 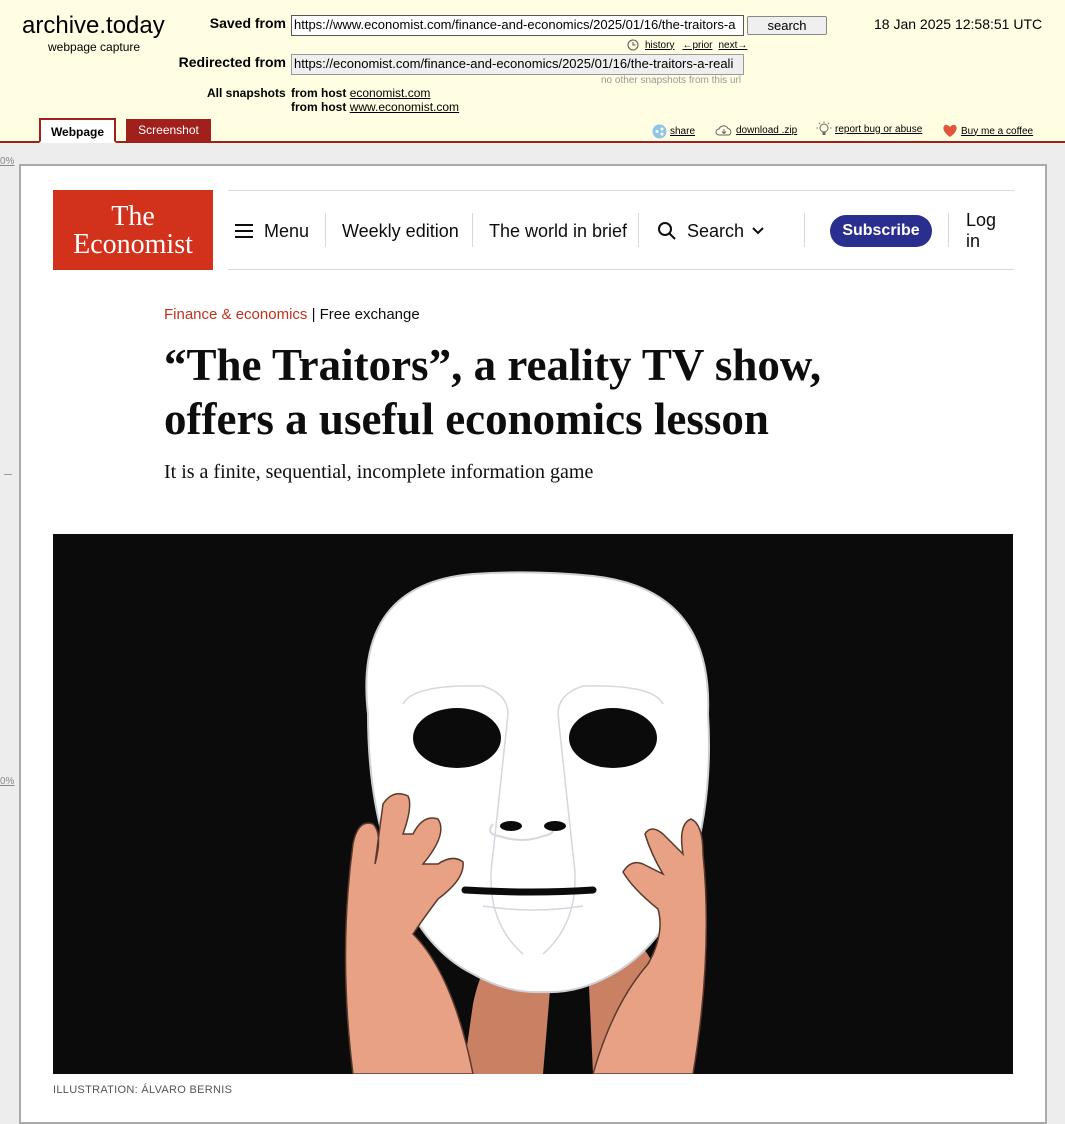 I want to click on host-row-2: from host www.economist.com, so click(x=375, y=107).